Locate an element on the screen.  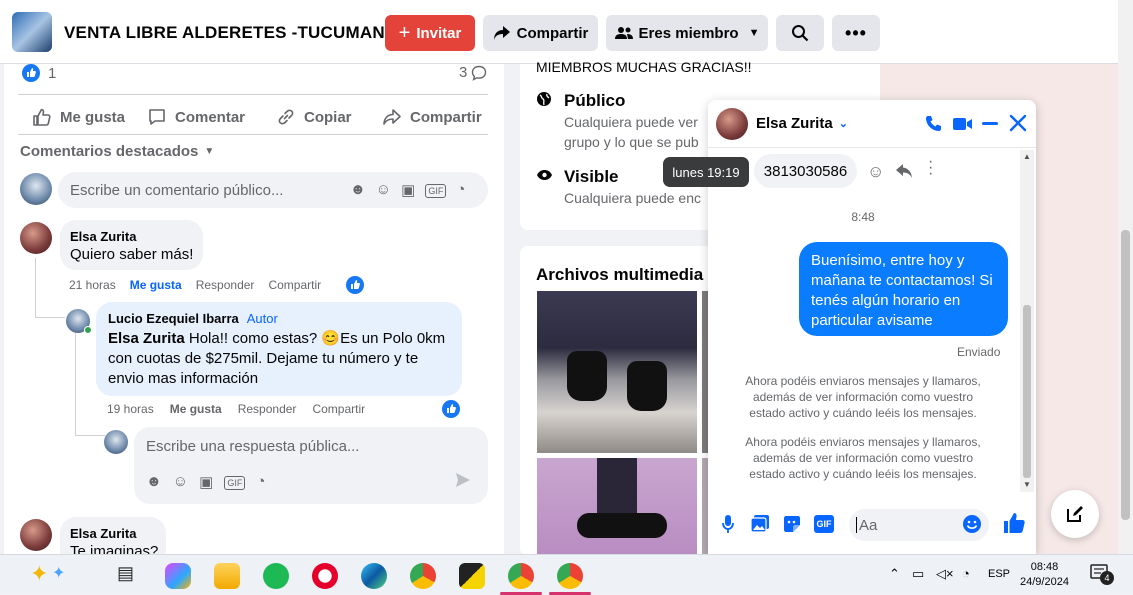
comment-like-button: Me gusta is located at coordinates (156, 285).